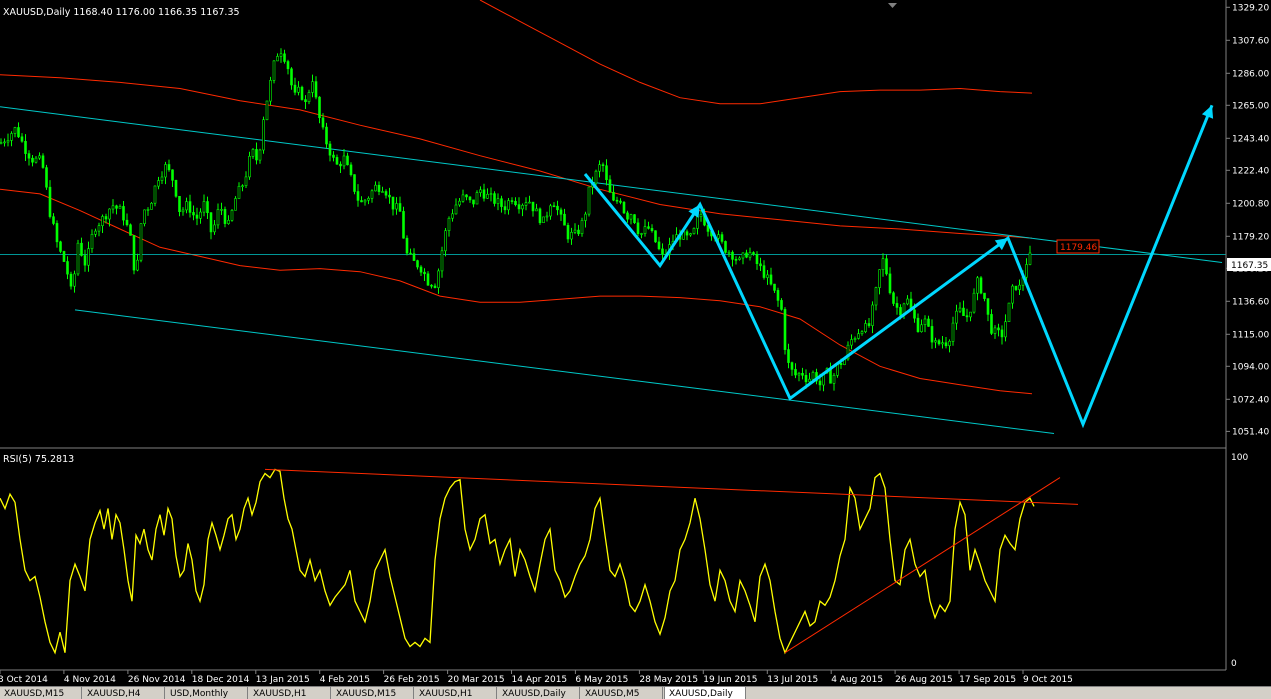 Image resolution: width=1271 pixels, height=699 pixels. What do you see at coordinates (1250, 432) in the screenshot?
I see `price-tick-label: 1051.40` at bounding box center [1250, 432].